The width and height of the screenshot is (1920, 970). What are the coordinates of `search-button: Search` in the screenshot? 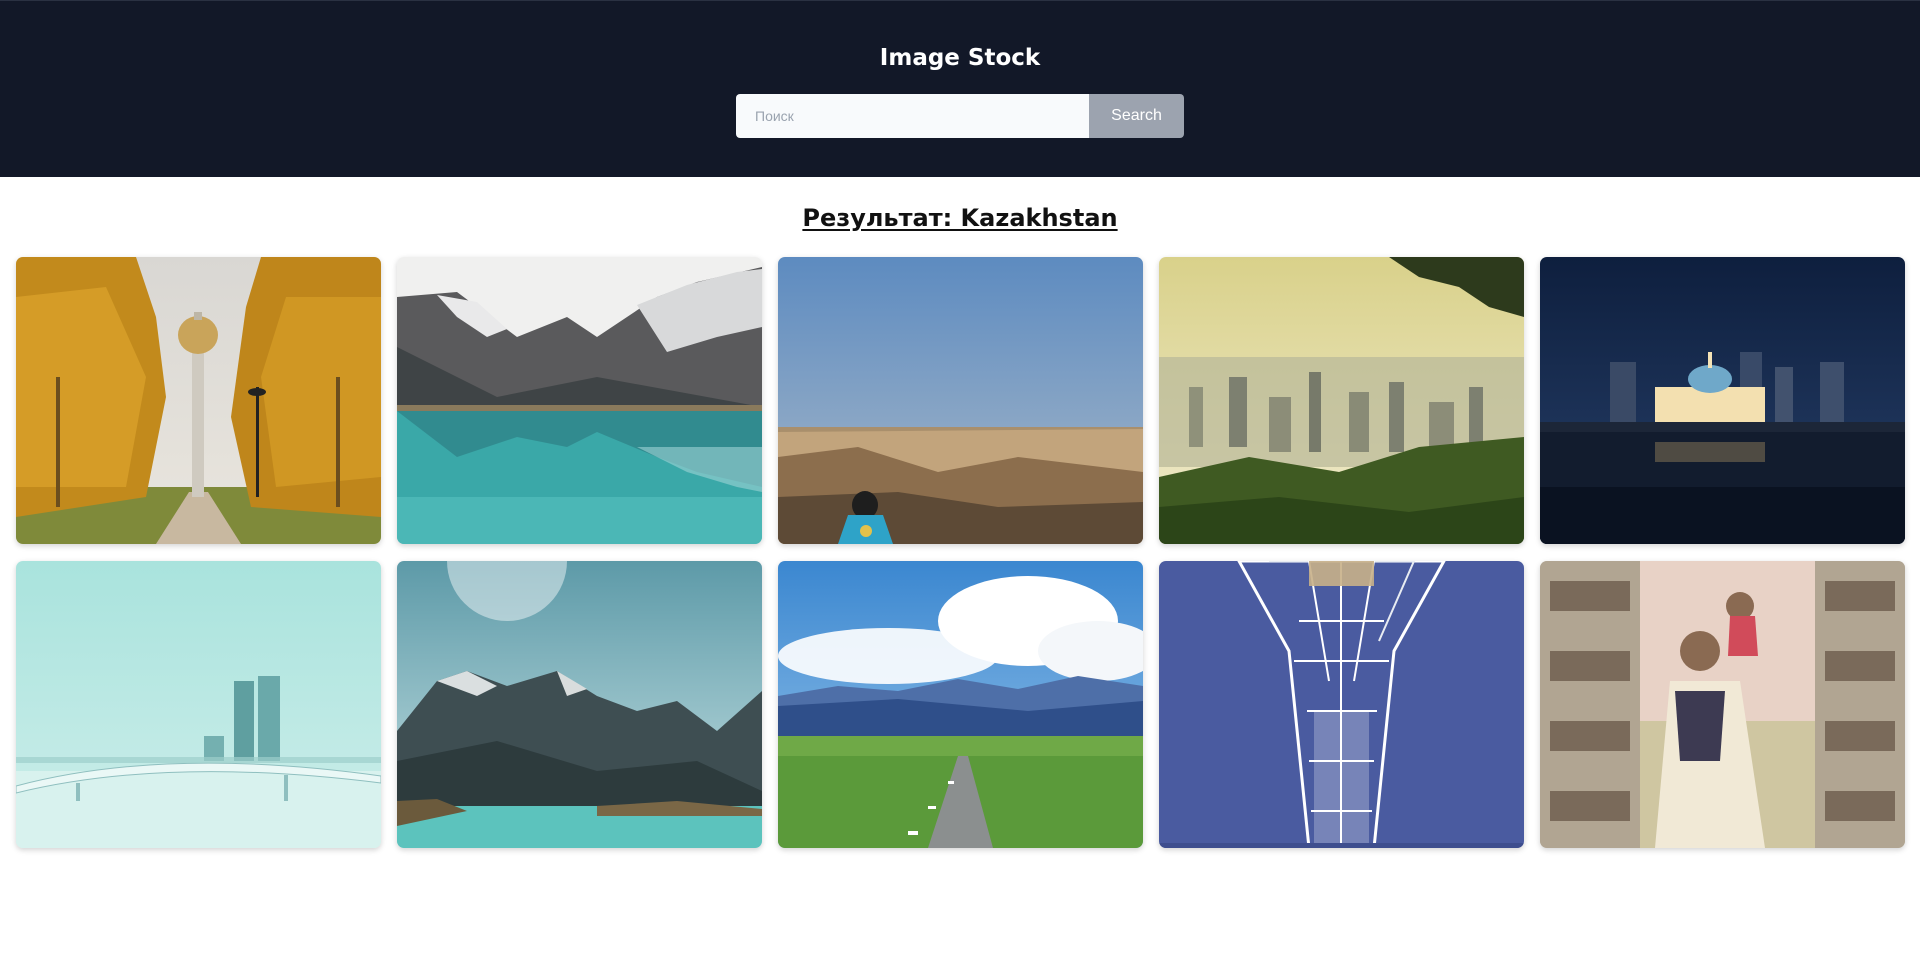 It's located at (1136, 116).